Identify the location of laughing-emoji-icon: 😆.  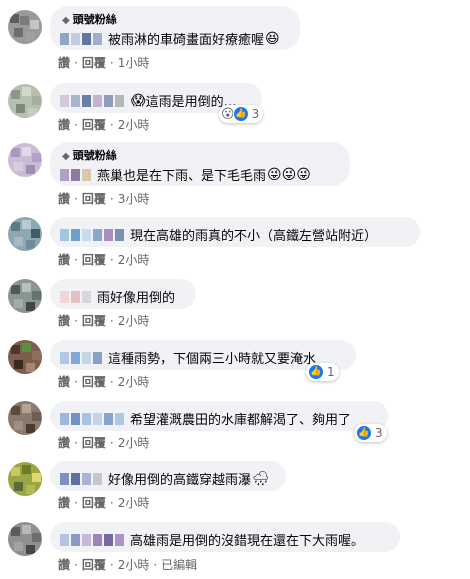
(272, 38).